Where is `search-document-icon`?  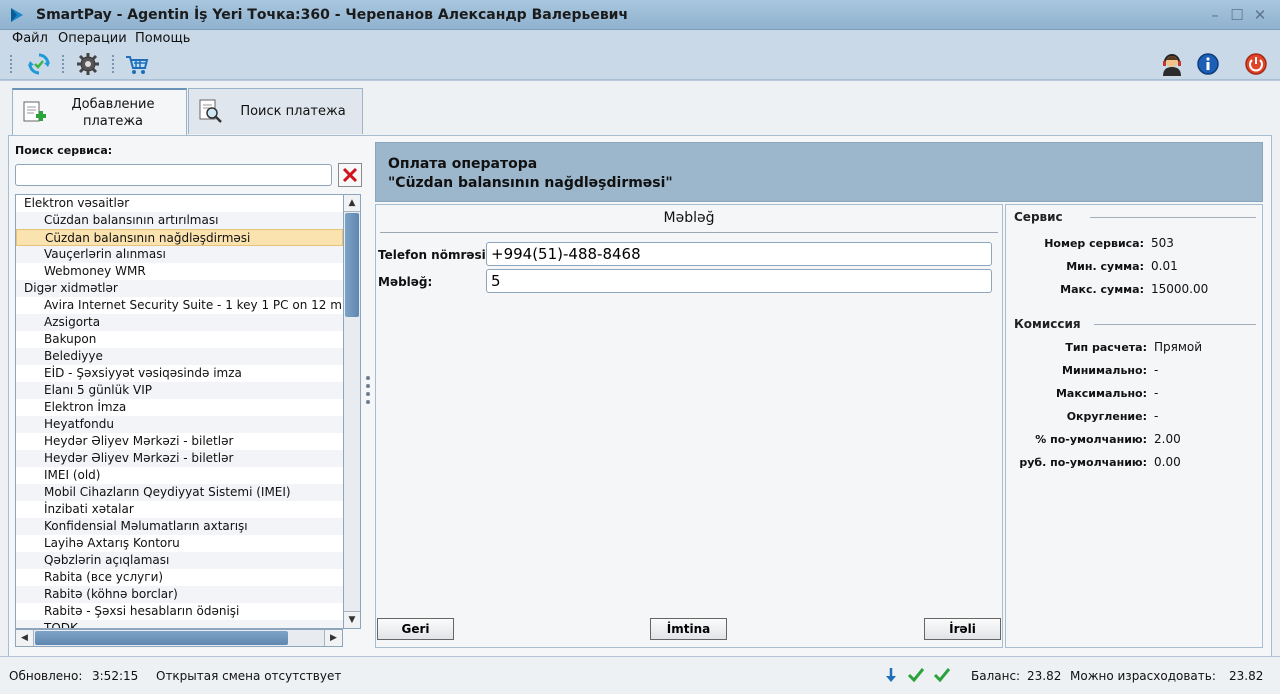
search-document-icon is located at coordinates (210, 111).